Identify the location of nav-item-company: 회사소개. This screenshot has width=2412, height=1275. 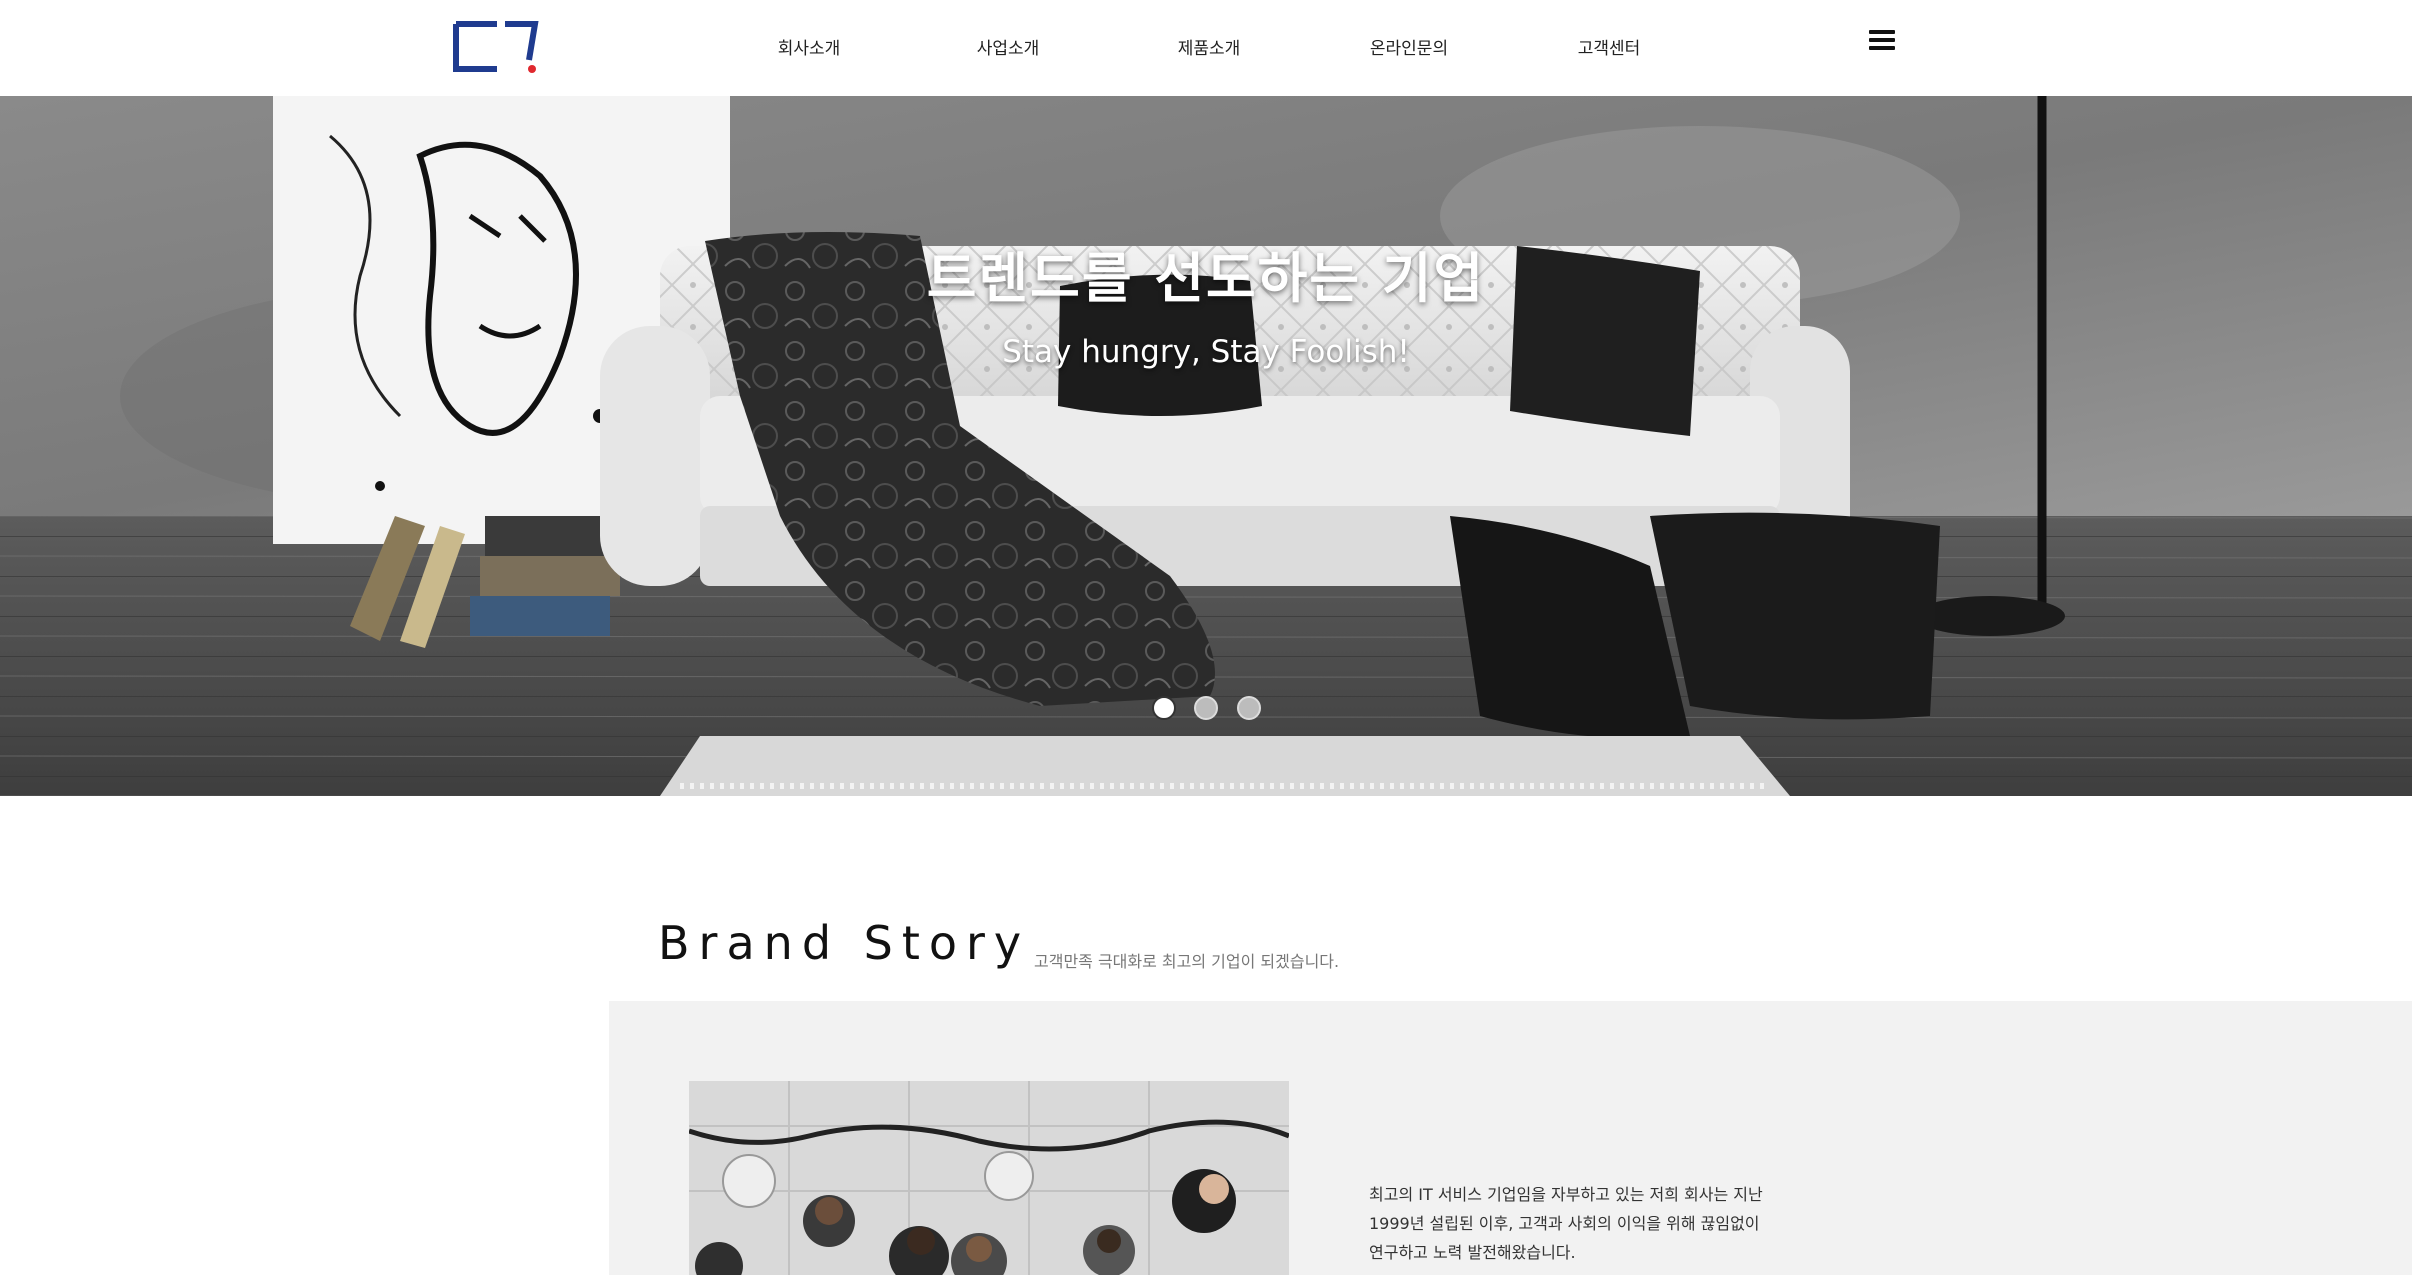
(809, 46).